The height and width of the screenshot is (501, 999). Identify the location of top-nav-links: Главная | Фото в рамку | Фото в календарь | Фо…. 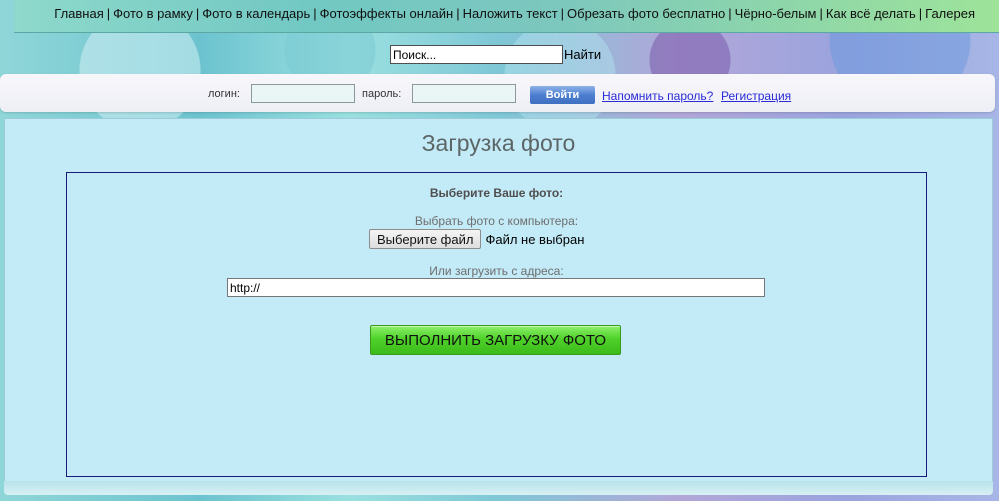
(514, 13).